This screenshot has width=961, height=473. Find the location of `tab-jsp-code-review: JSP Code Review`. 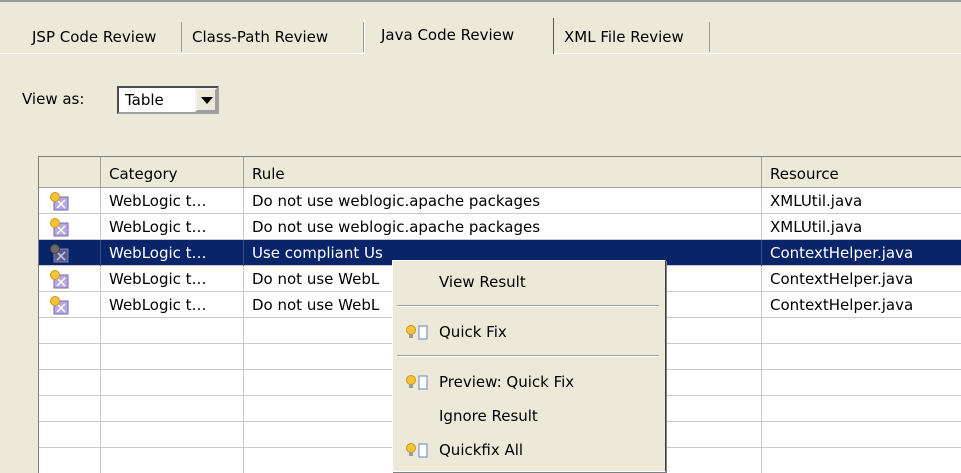

tab-jsp-code-review: JSP Code Review is located at coordinates (102, 37).